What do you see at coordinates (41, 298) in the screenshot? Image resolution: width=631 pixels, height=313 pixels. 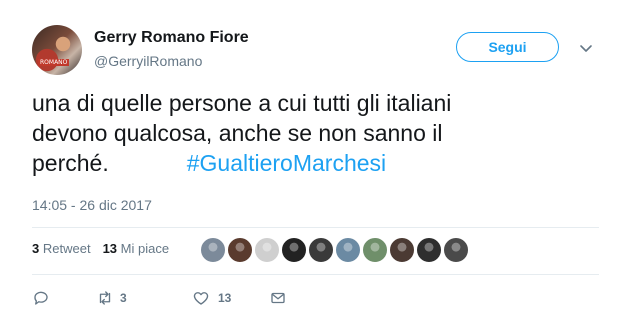 I see `reply-icon` at bounding box center [41, 298].